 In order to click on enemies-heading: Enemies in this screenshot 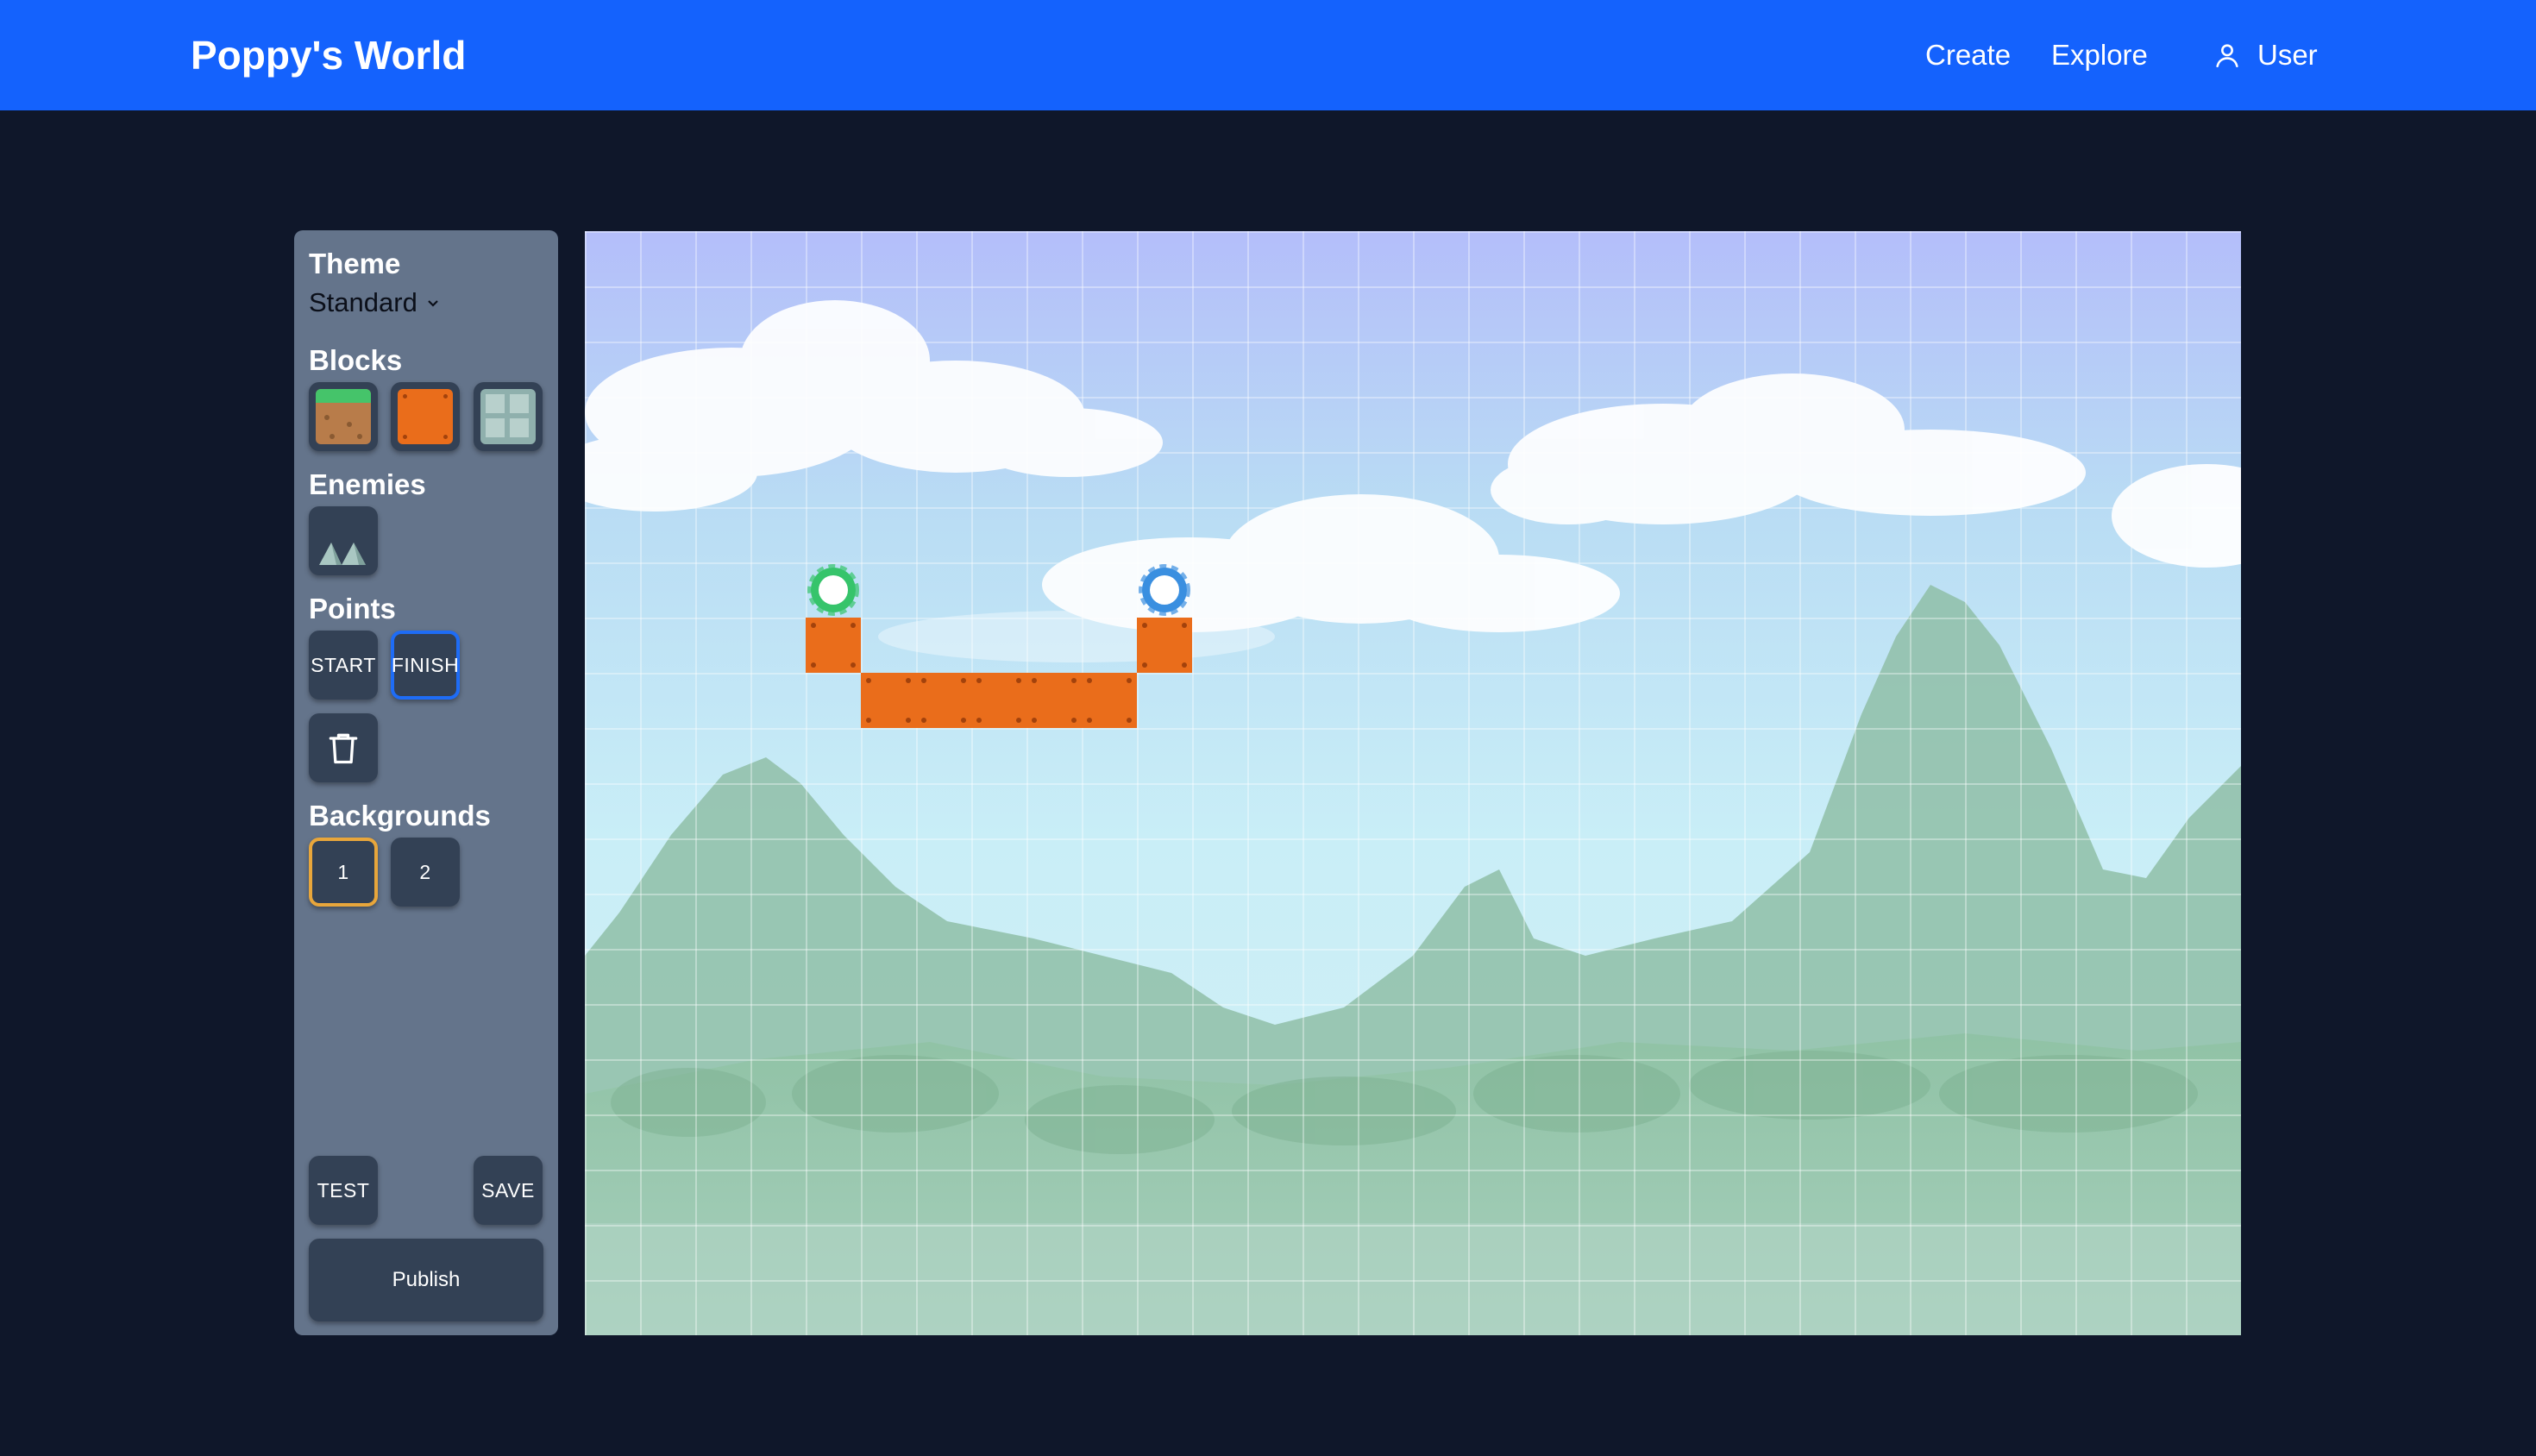, I will do `click(367, 484)`.